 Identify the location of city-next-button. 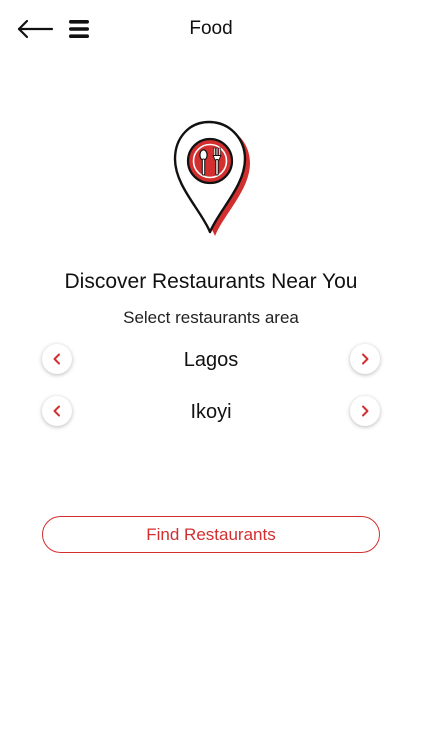
(365, 359).